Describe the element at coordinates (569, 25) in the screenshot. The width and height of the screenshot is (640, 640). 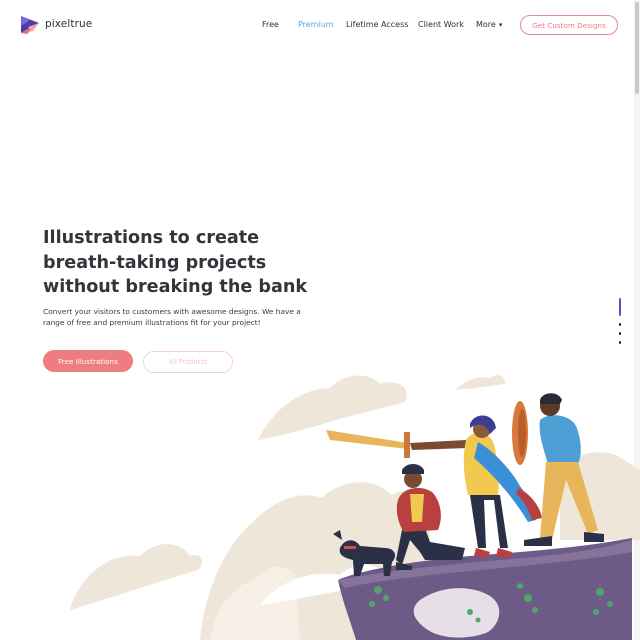
I see `get-custom-designs-button: Get Custom Designs` at that location.